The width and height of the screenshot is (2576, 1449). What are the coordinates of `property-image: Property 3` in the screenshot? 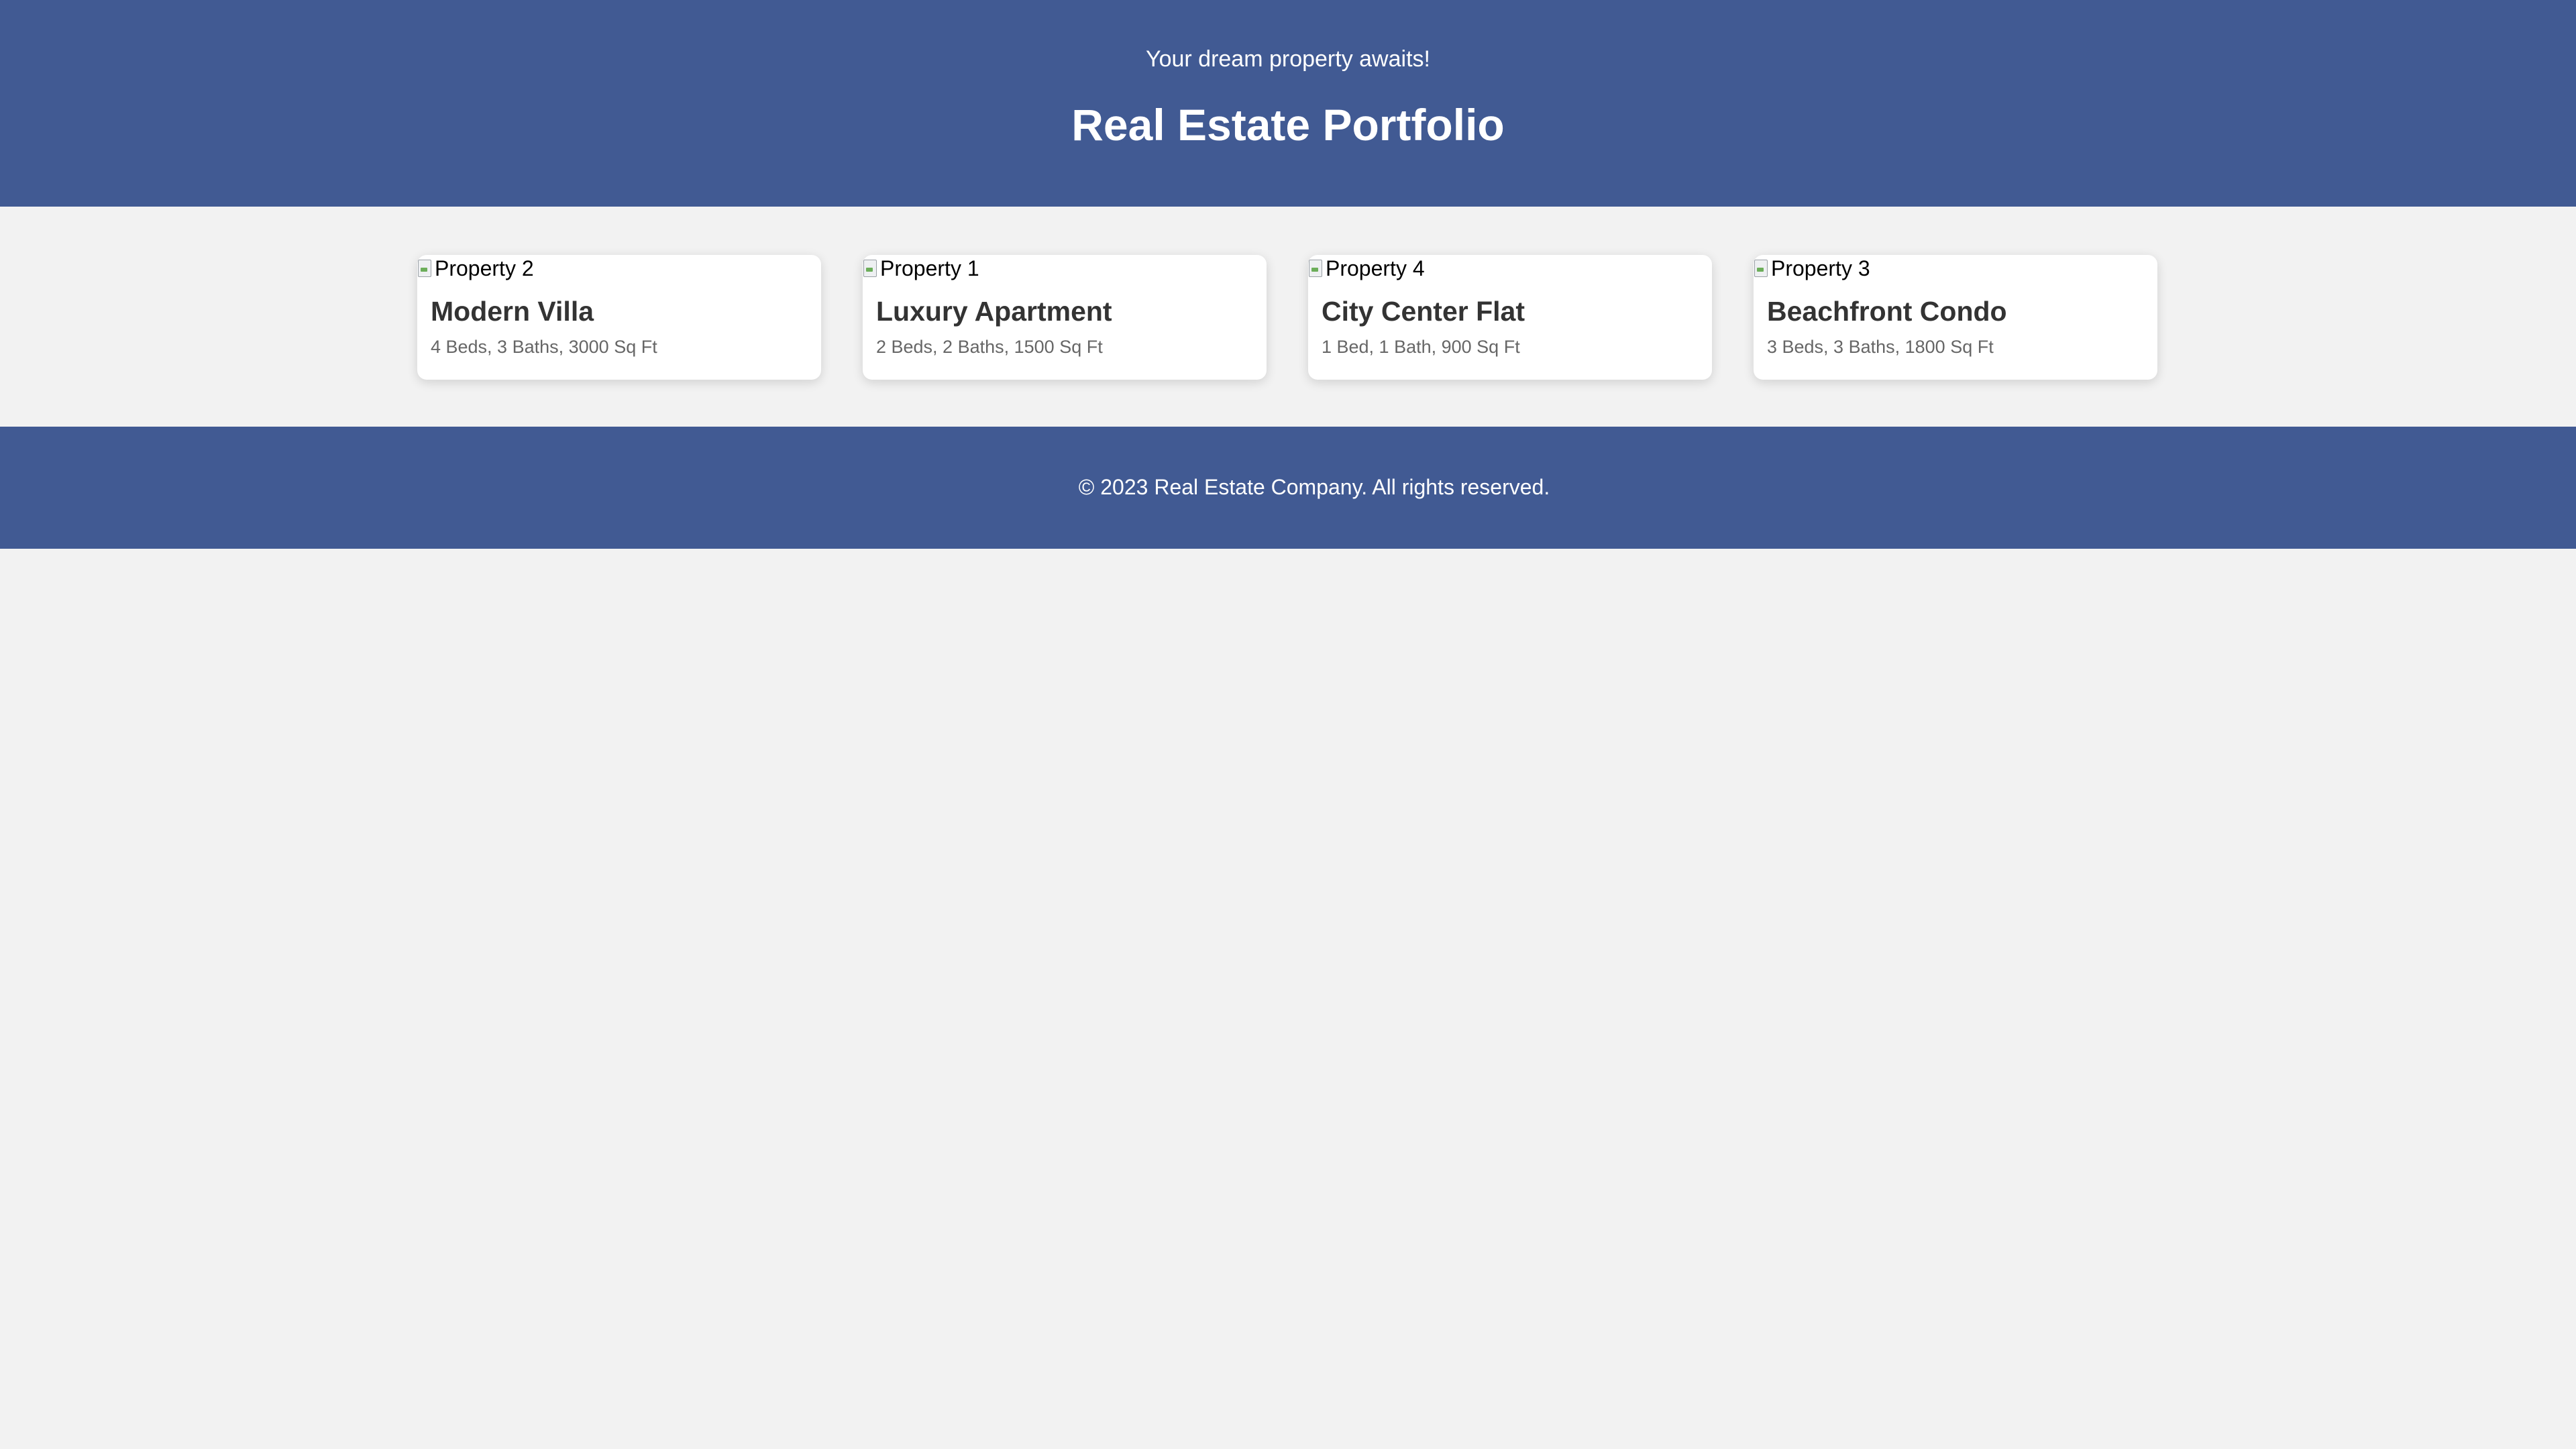 It's located at (1812, 268).